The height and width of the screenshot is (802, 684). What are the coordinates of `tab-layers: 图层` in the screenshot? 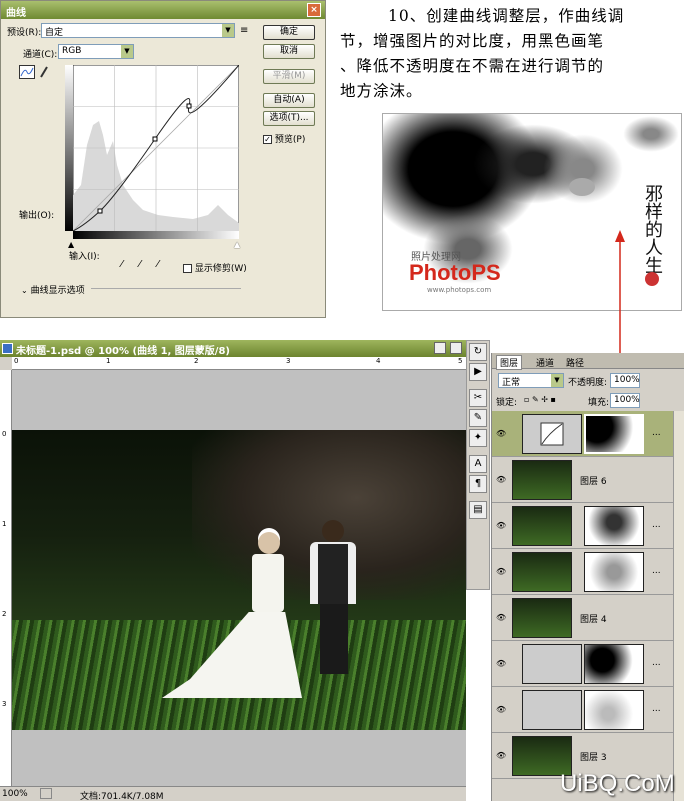 It's located at (509, 362).